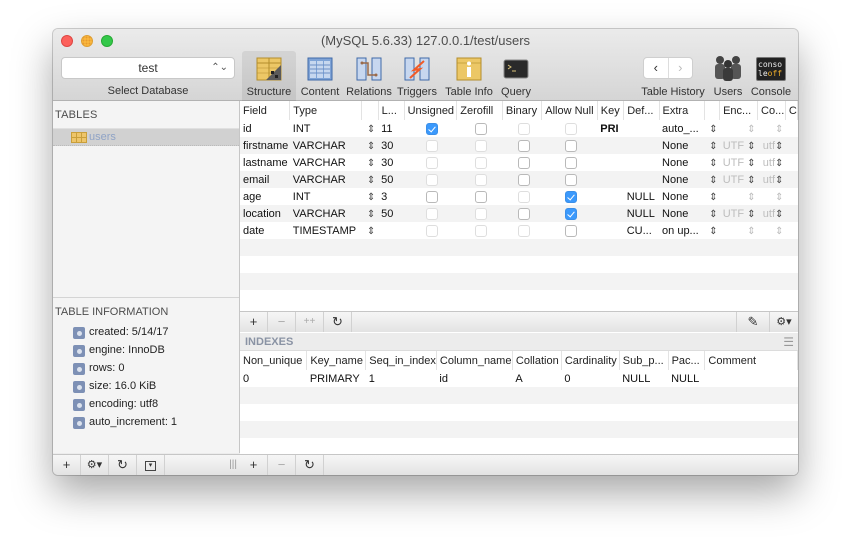 The image size is (850, 549). I want to click on filter-tables-button: ▾, so click(151, 465).